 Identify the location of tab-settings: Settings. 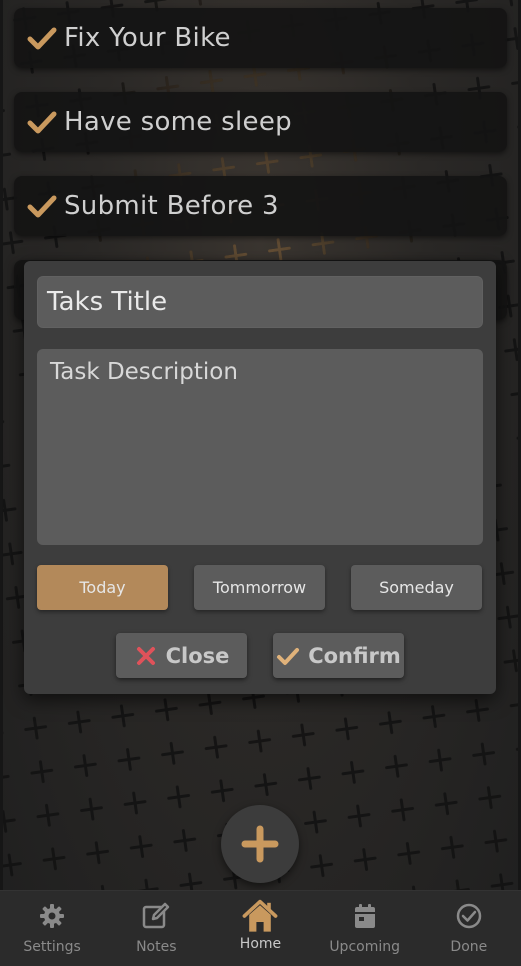
(52, 928).